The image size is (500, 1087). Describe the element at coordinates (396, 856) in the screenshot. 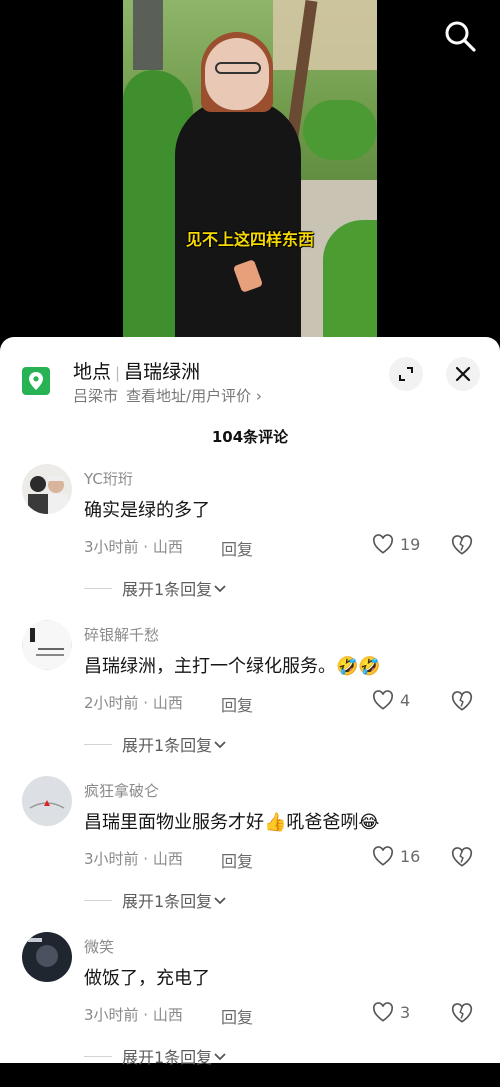

I see `like-button: 16` at that location.